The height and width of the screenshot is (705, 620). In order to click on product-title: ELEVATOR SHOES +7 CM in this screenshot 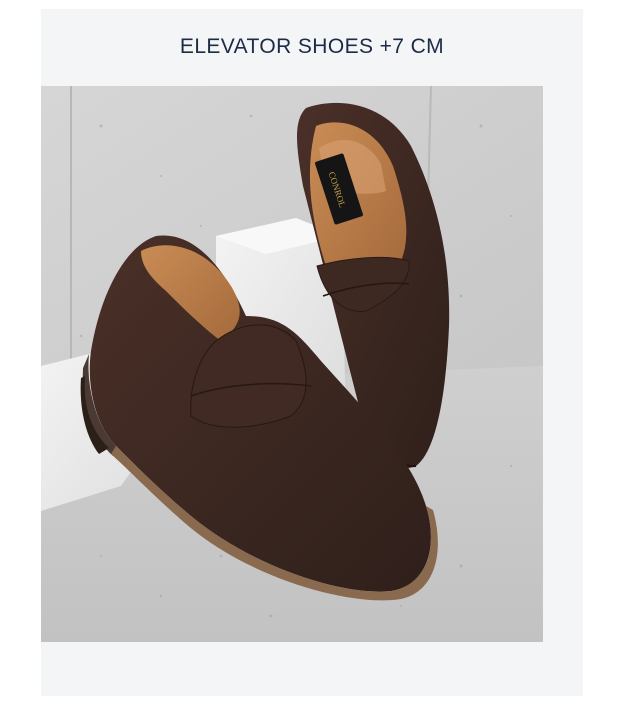, I will do `click(312, 46)`.